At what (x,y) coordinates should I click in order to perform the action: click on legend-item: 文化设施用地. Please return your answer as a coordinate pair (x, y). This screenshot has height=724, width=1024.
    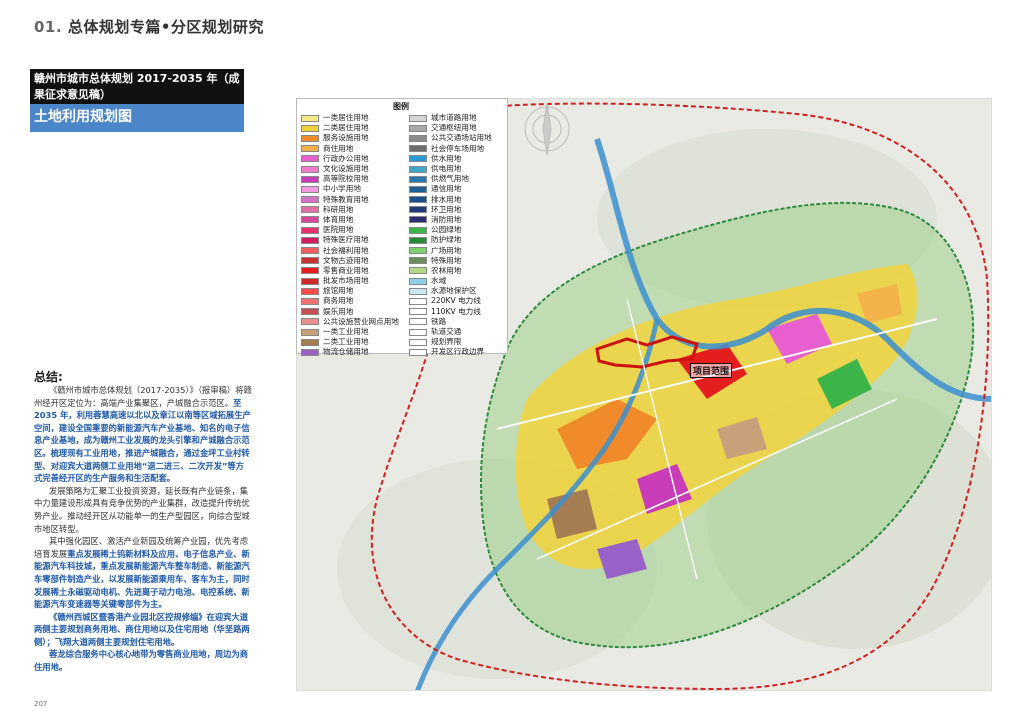
    Looking at the image, I should click on (350, 169).